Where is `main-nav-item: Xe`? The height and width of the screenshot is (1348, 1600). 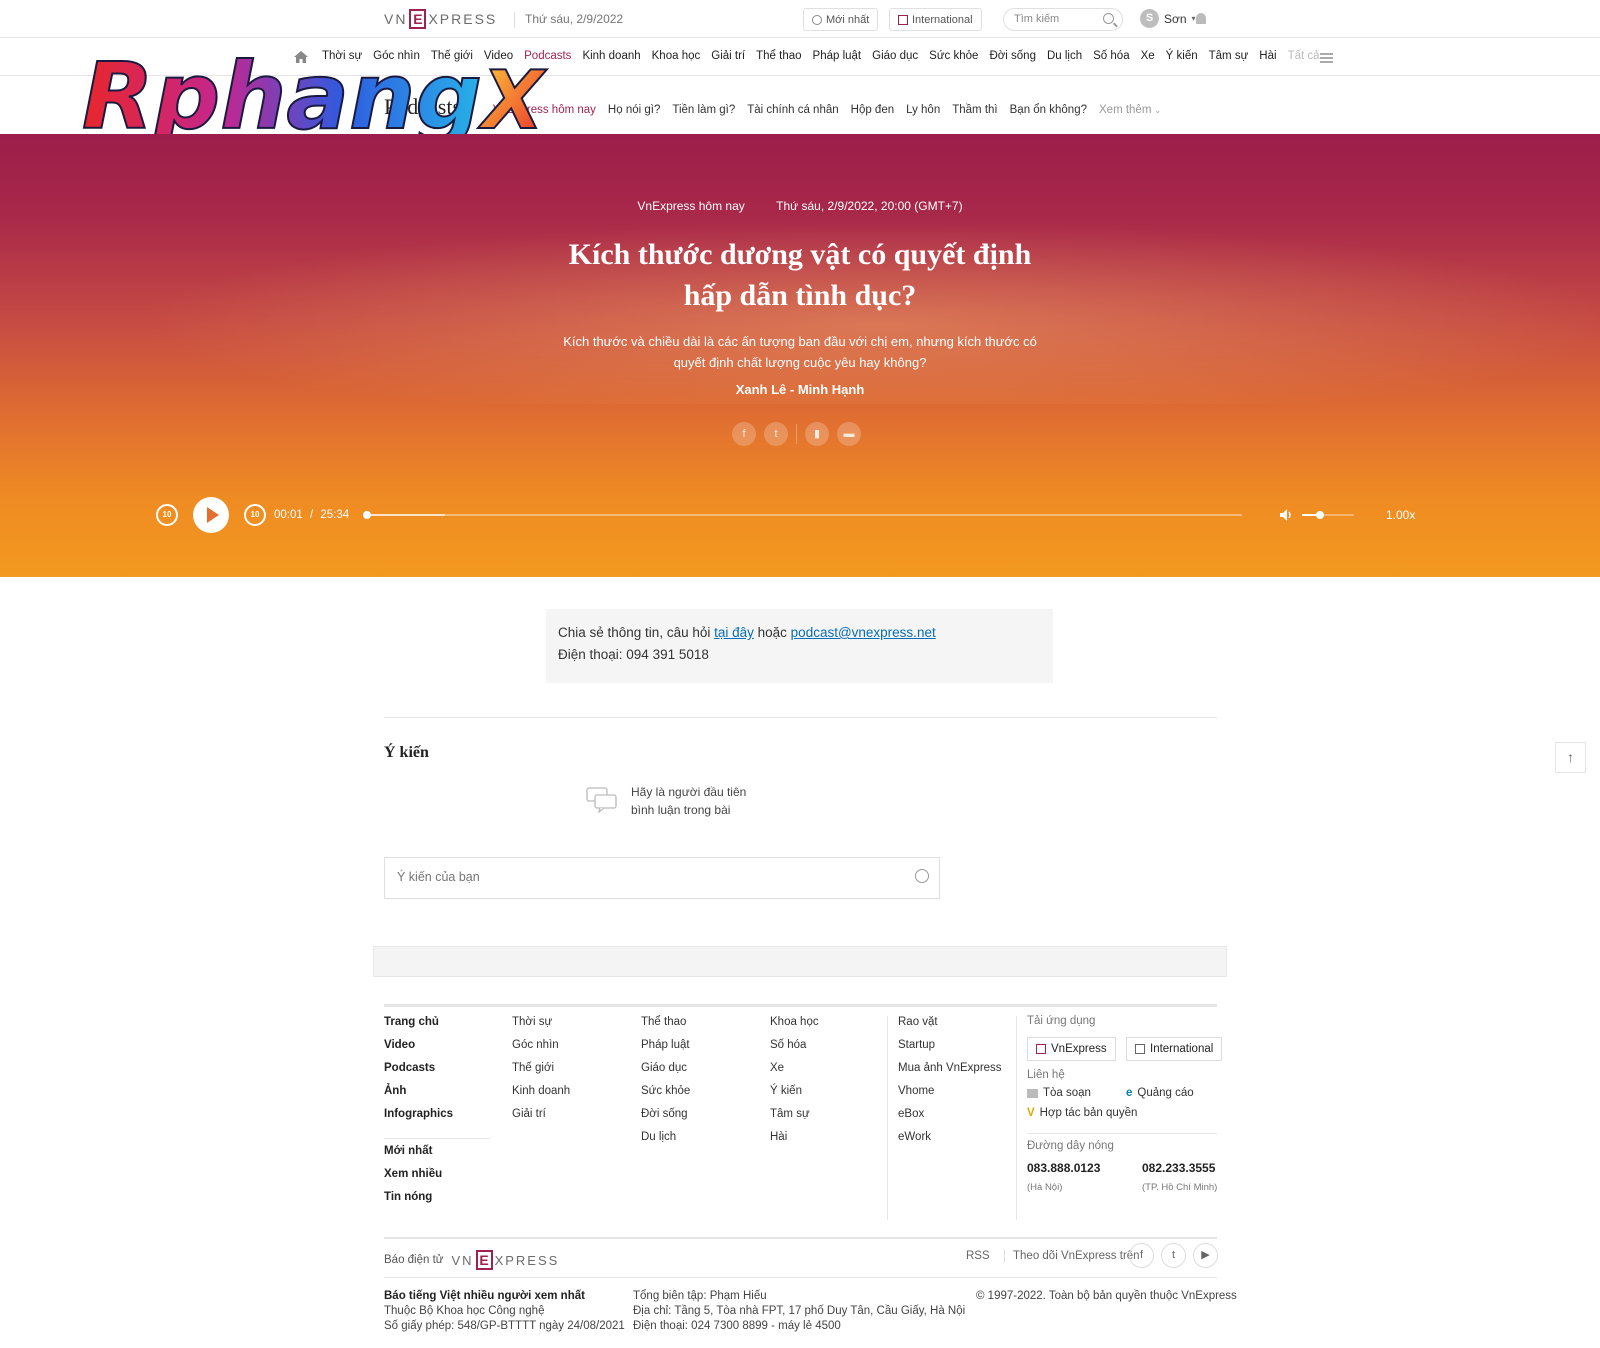
main-nav-item: Xe is located at coordinates (1148, 56).